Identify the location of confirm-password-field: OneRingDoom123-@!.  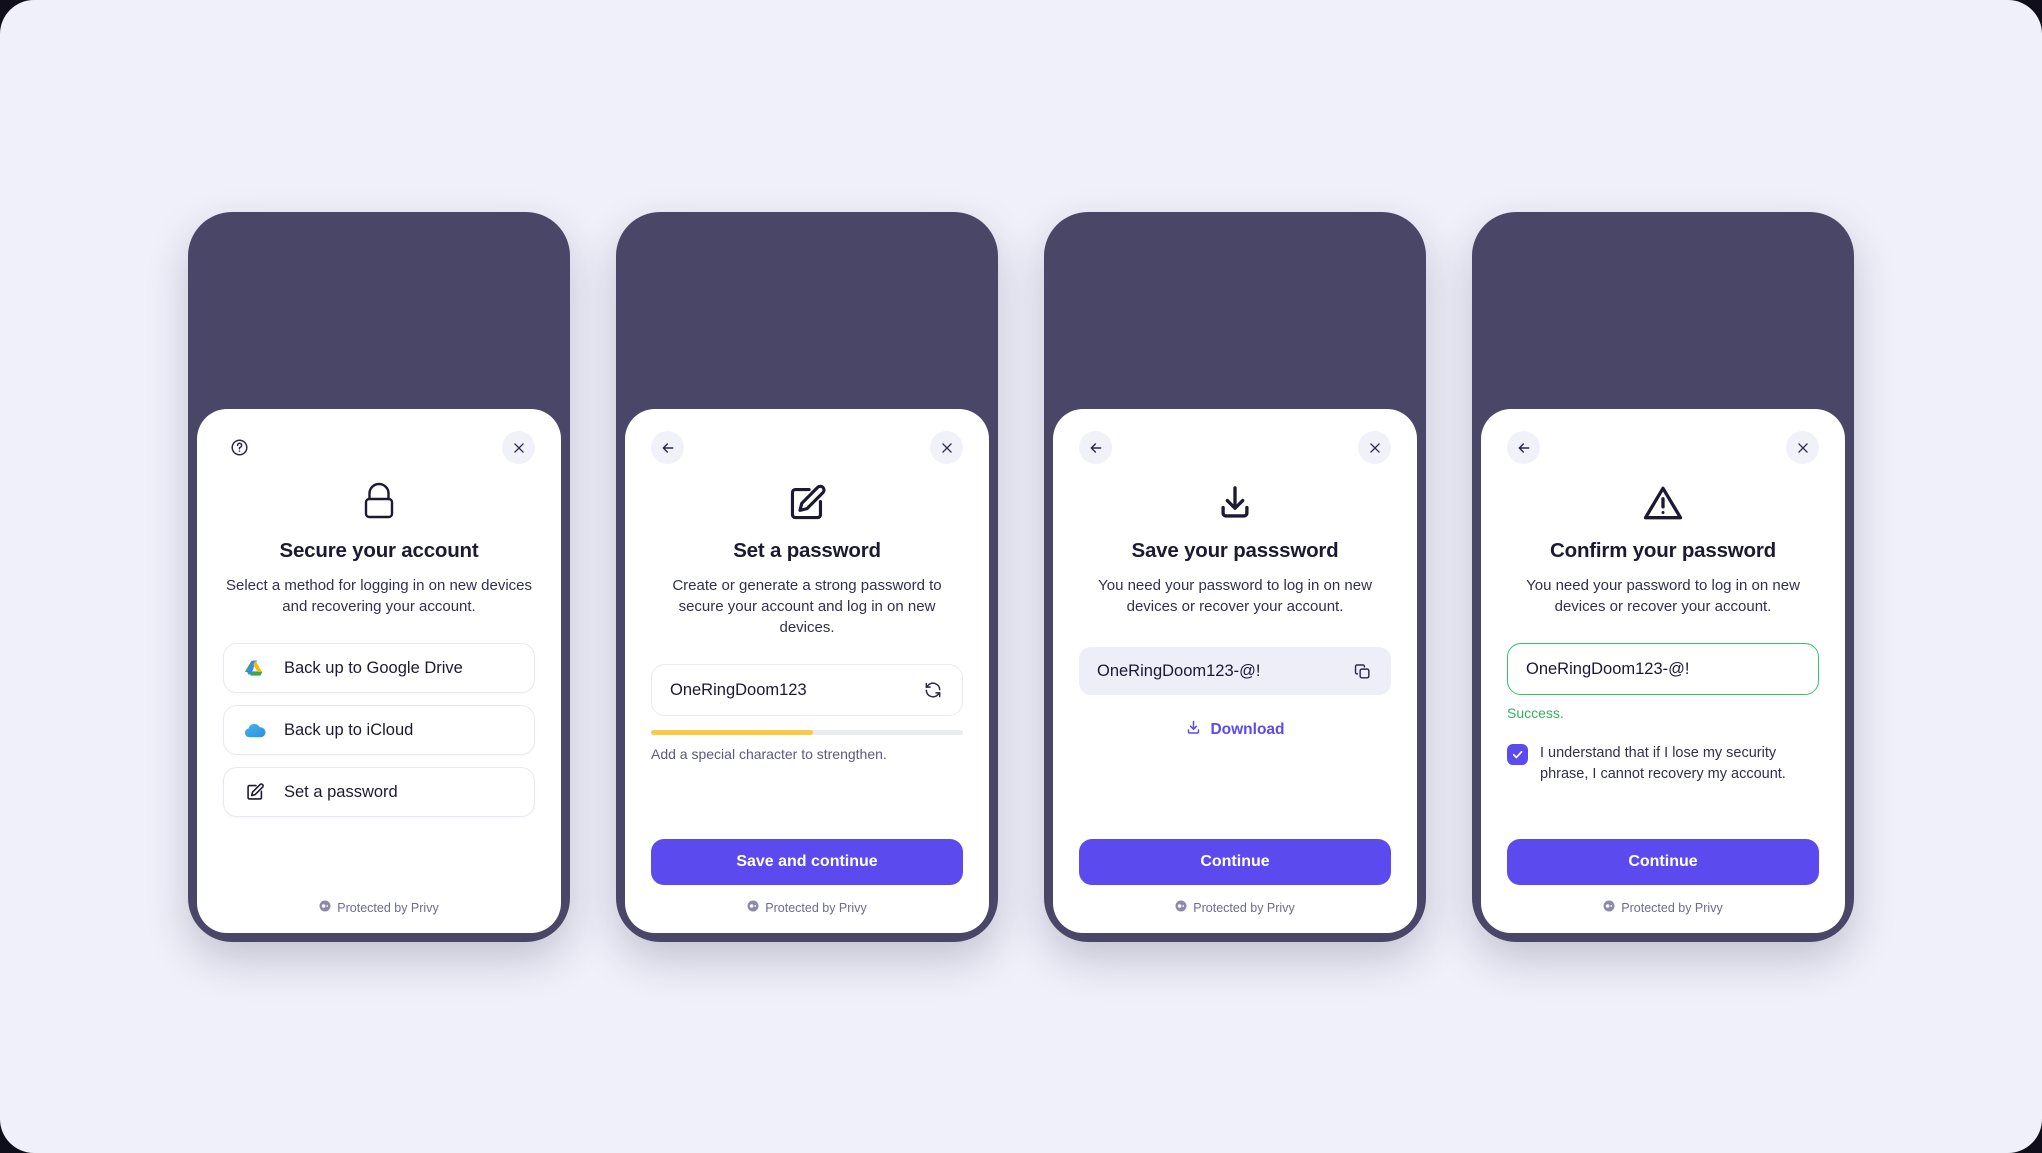
(1663, 669).